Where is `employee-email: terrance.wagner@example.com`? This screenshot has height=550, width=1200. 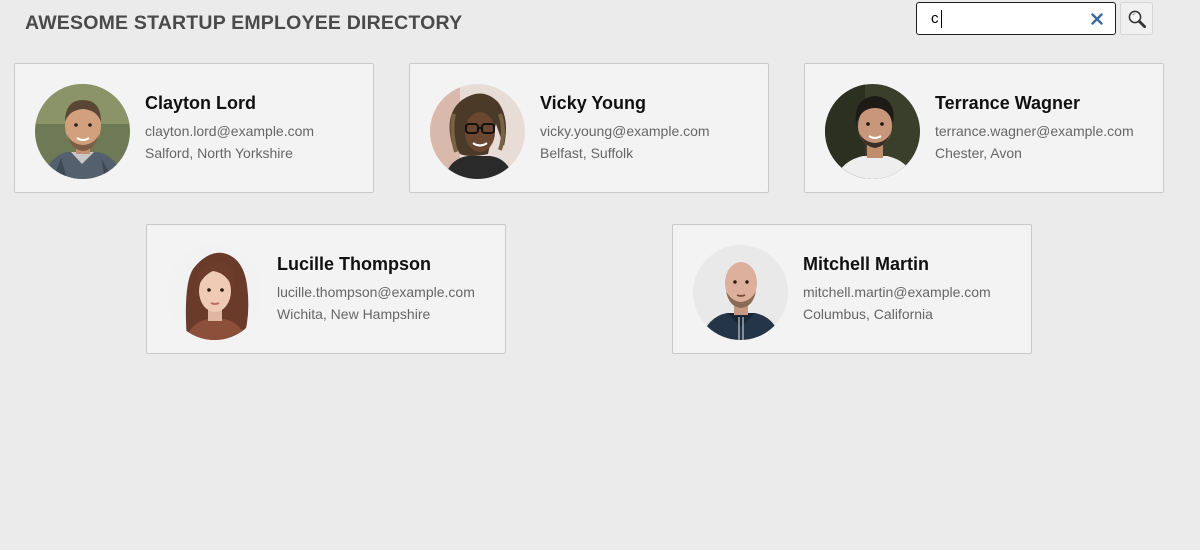 employee-email: terrance.wagner@example.com is located at coordinates (1034, 131).